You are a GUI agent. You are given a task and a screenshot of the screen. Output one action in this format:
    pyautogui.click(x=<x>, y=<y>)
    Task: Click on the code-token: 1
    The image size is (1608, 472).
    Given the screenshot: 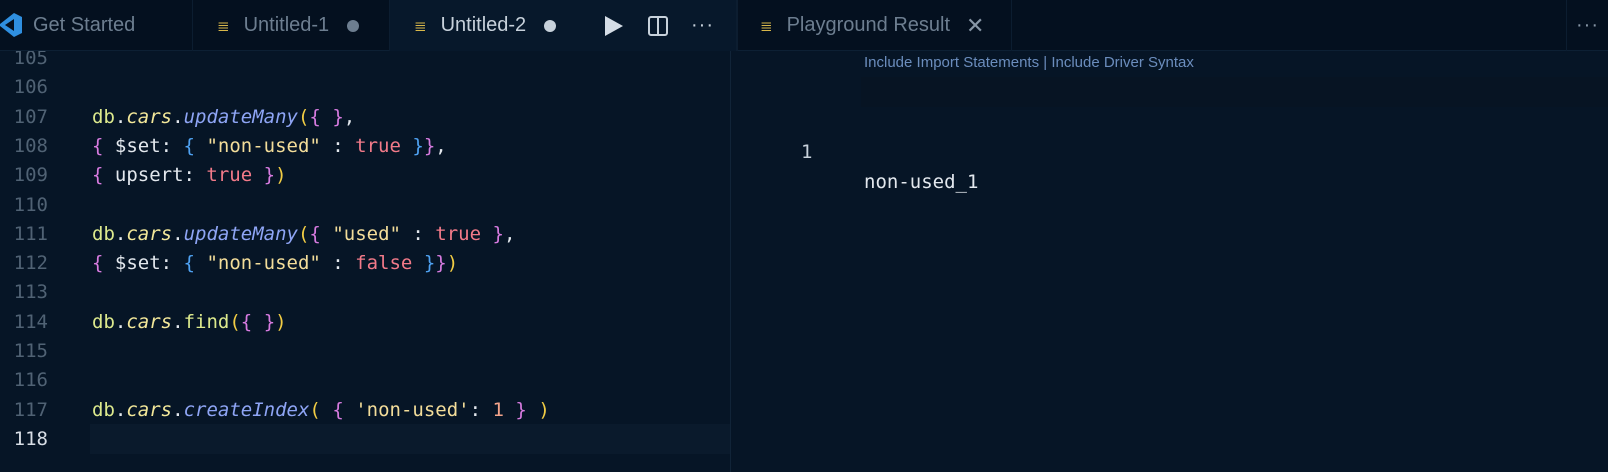 What is the action you would take?
    pyautogui.click(x=498, y=409)
    